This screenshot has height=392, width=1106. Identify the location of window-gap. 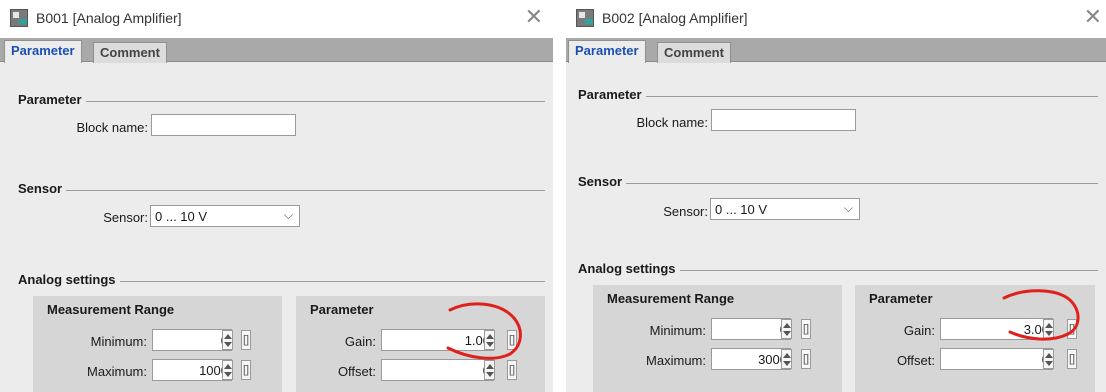
(559, 196).